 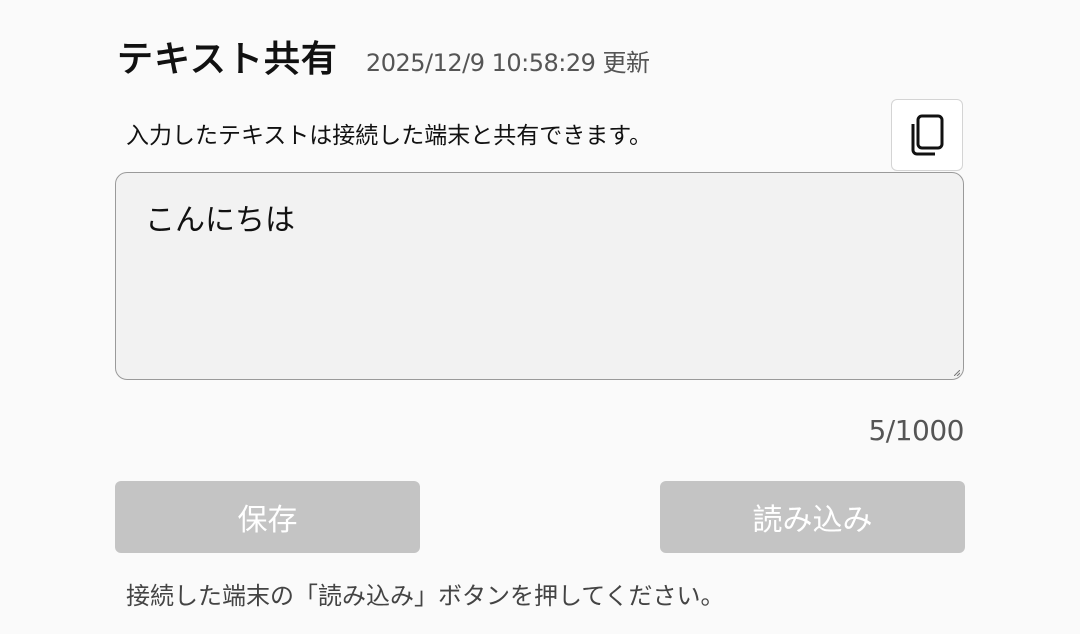 I want to click on copy-icon, so click(x=927, y=135).